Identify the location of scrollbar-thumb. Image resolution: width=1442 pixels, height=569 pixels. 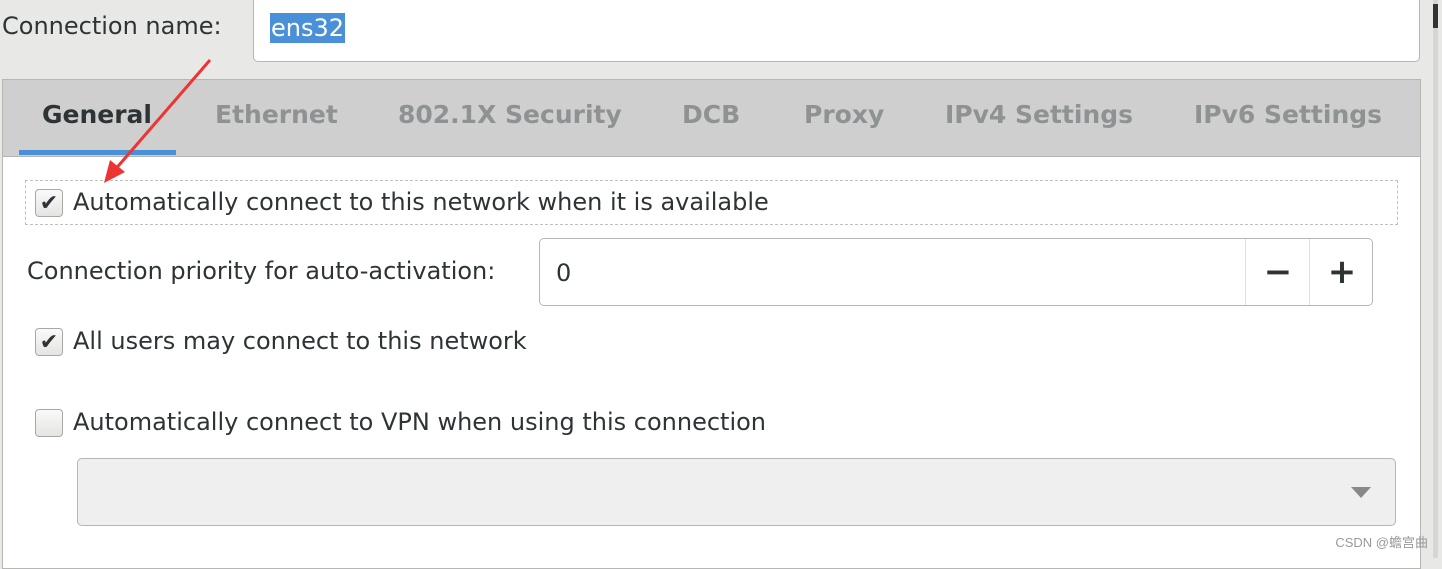
(1435, 16).